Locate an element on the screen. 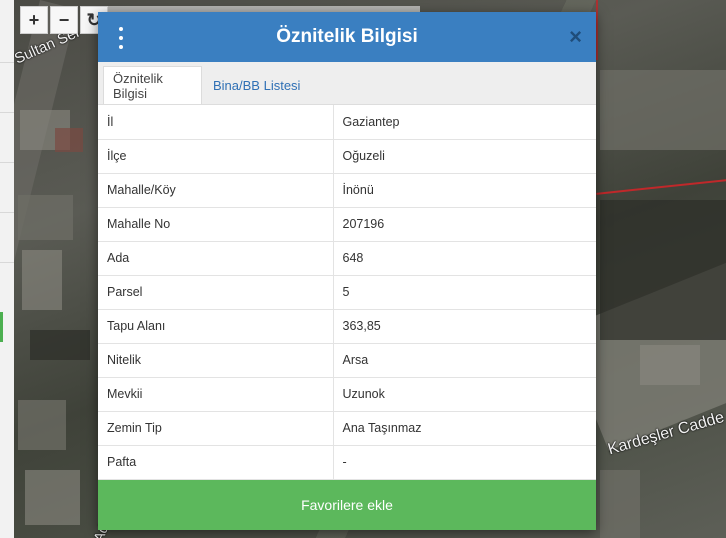  table-row: Mevkii Uzunok is located at coordinates (347, 394).